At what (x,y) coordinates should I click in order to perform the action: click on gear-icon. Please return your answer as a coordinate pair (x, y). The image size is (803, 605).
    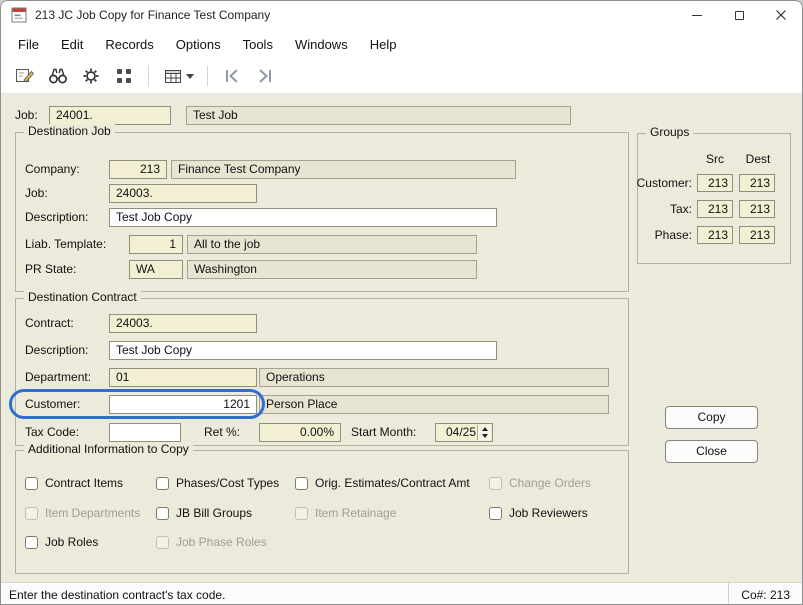
    Looking at the image, I should click on (91, 76).